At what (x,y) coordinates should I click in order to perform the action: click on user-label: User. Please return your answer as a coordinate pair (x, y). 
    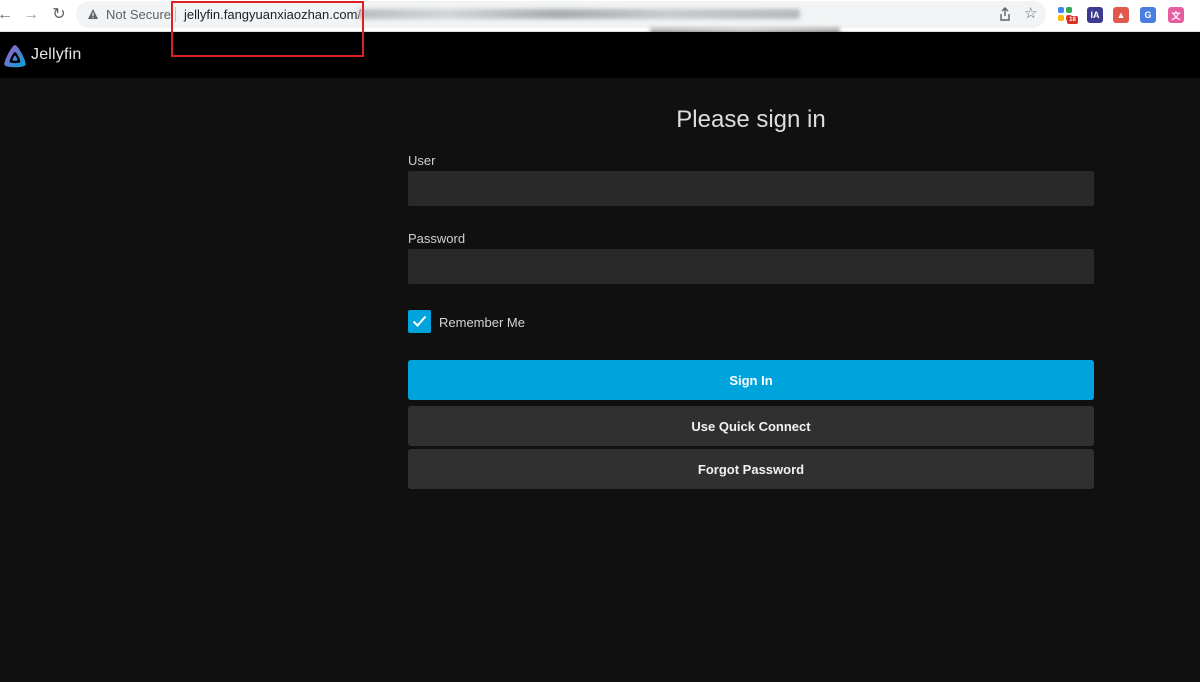
    Looking at the image, I should click on (422, 160).